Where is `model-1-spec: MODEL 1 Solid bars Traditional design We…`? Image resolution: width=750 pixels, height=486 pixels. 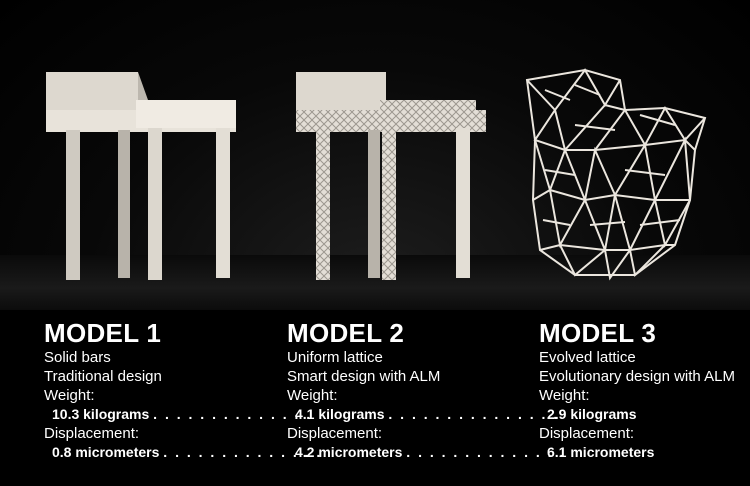 model-1-spec: MODEL 1 Solid bars Traditional design We… is located at coordinates (182, 390).